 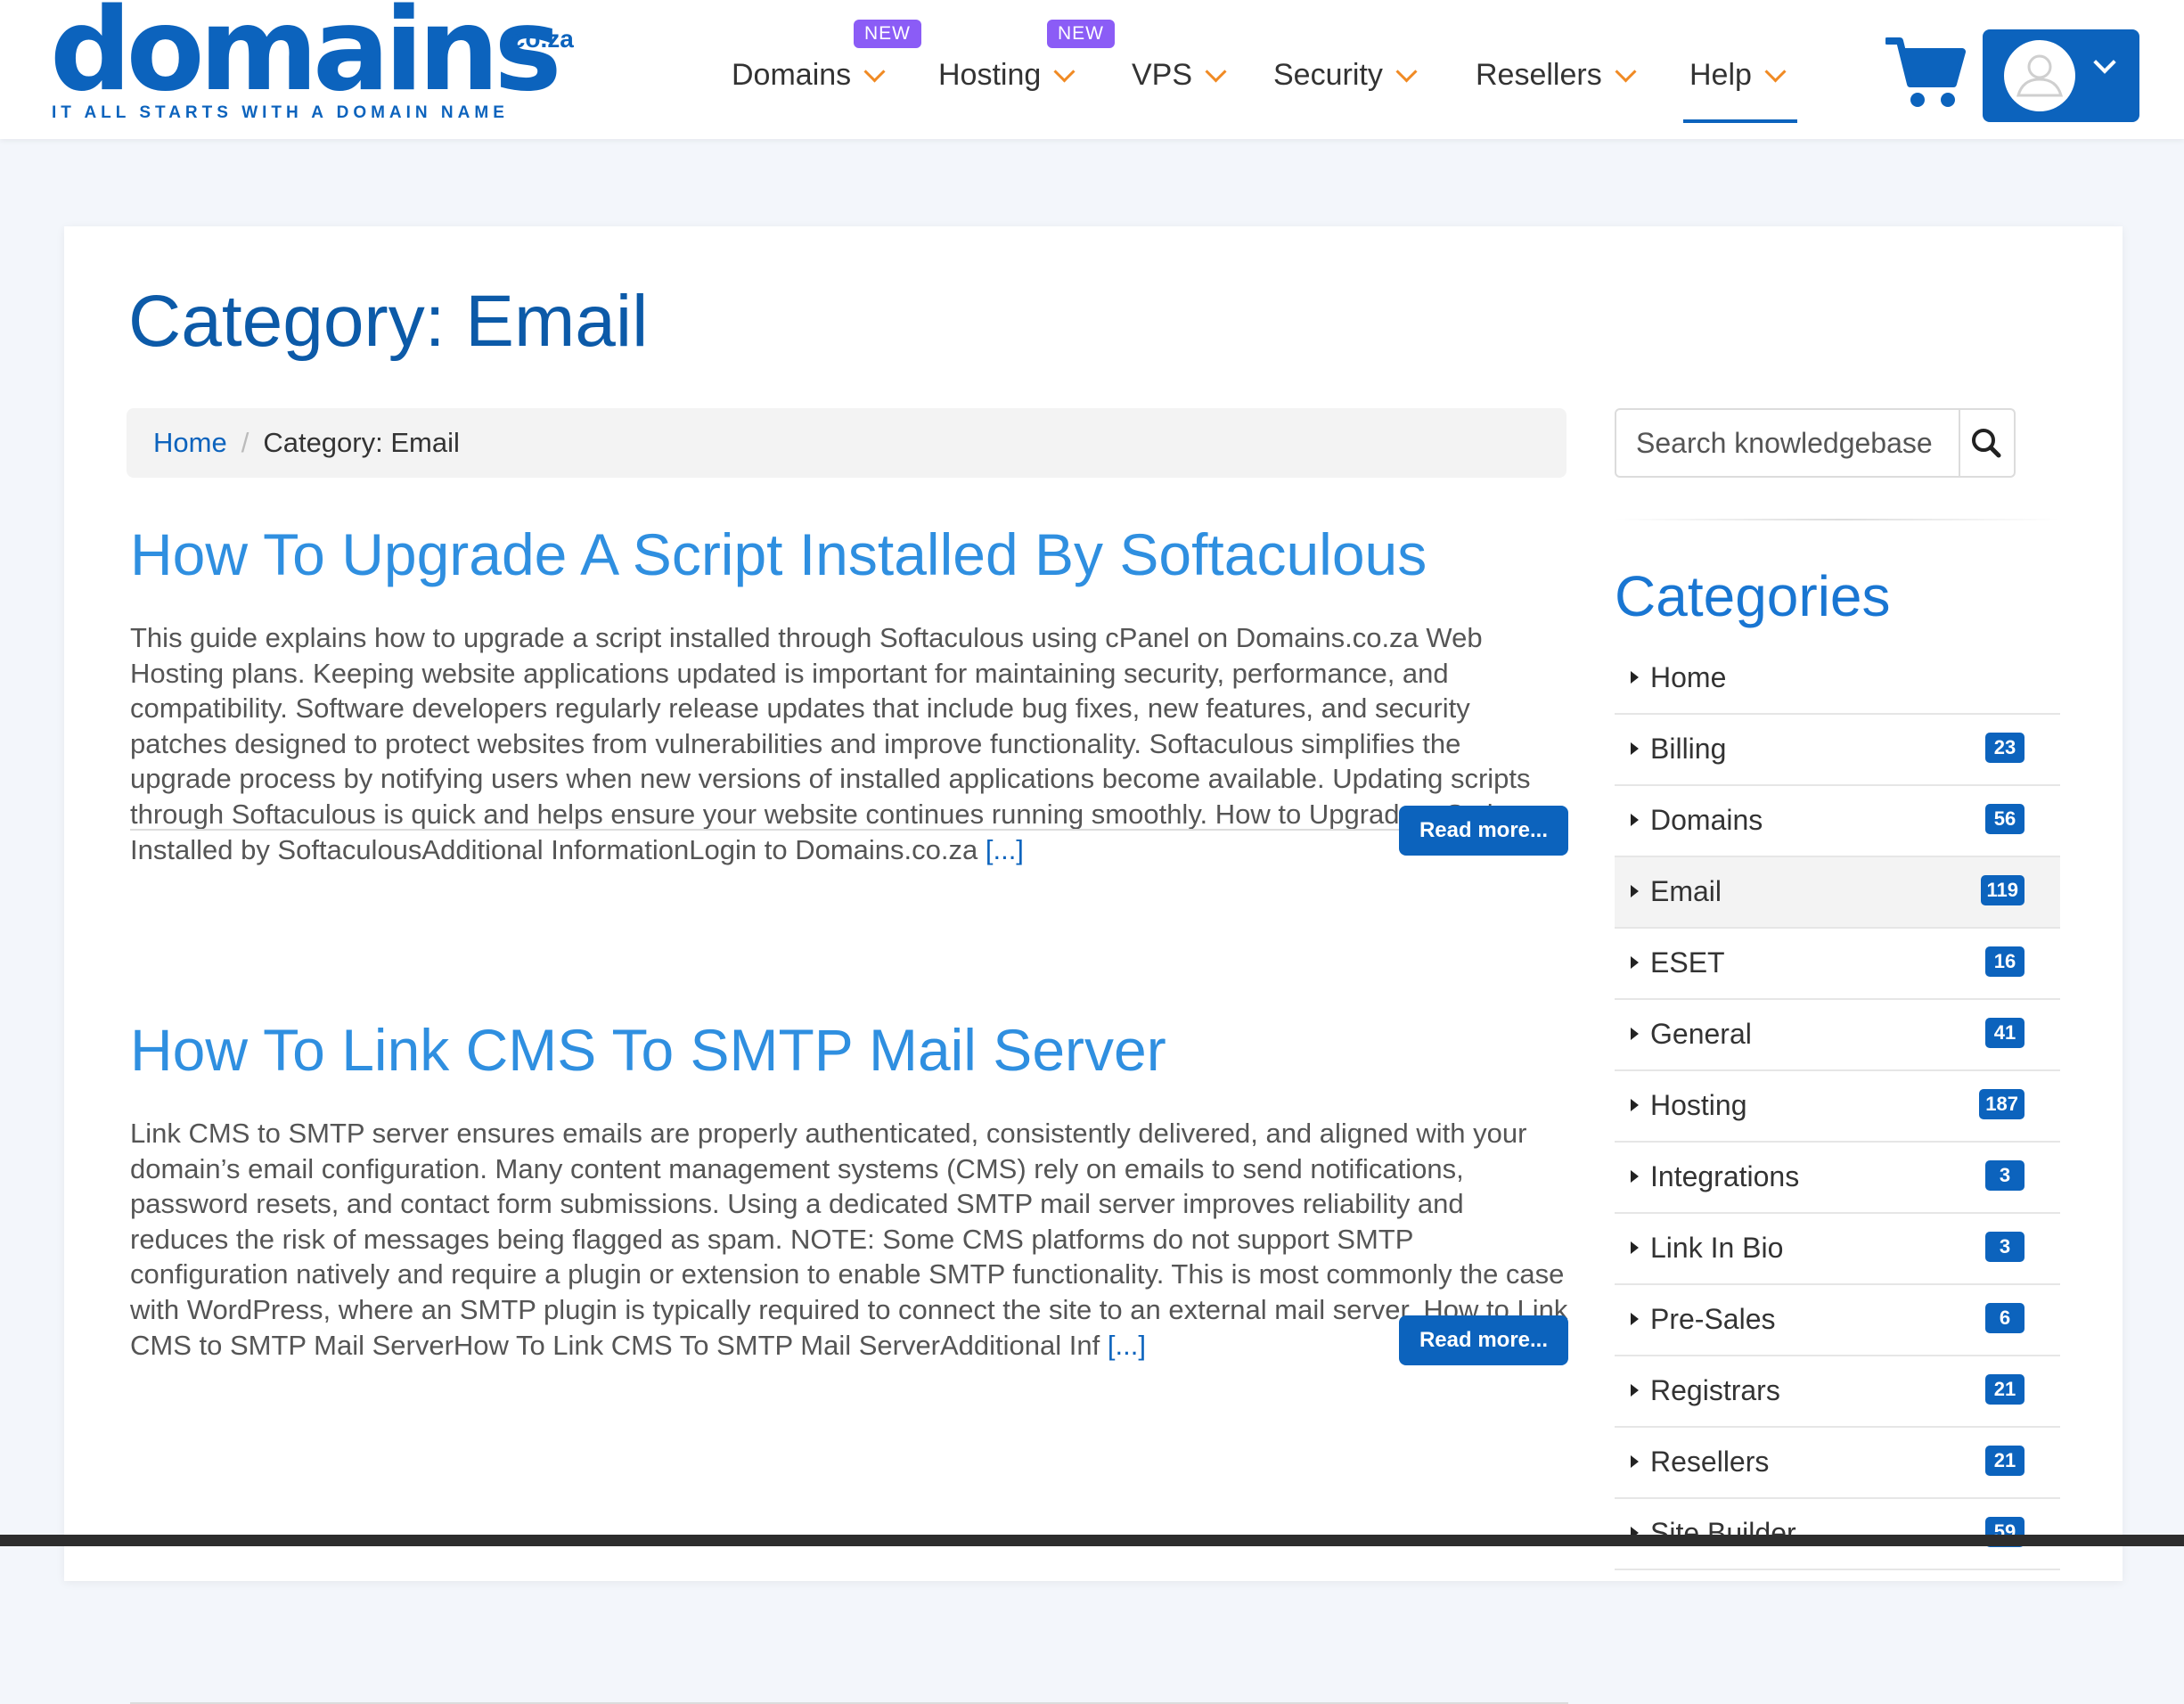 What do you see at coordinates (1838, 1250) in the screenshot?
I see `category-item-link-in-bio: Link In Bio 3` at bounding box center [1838, 1250].